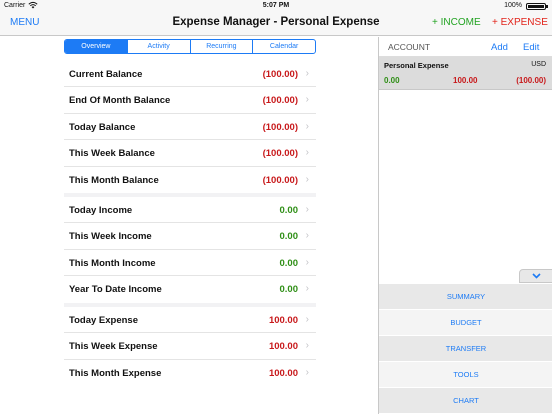 The height and width of the screenshot is (414, 552). Describe the element at coordinates (110, 237) in the screenshot. I see `row-label: This Week Income` at that location.